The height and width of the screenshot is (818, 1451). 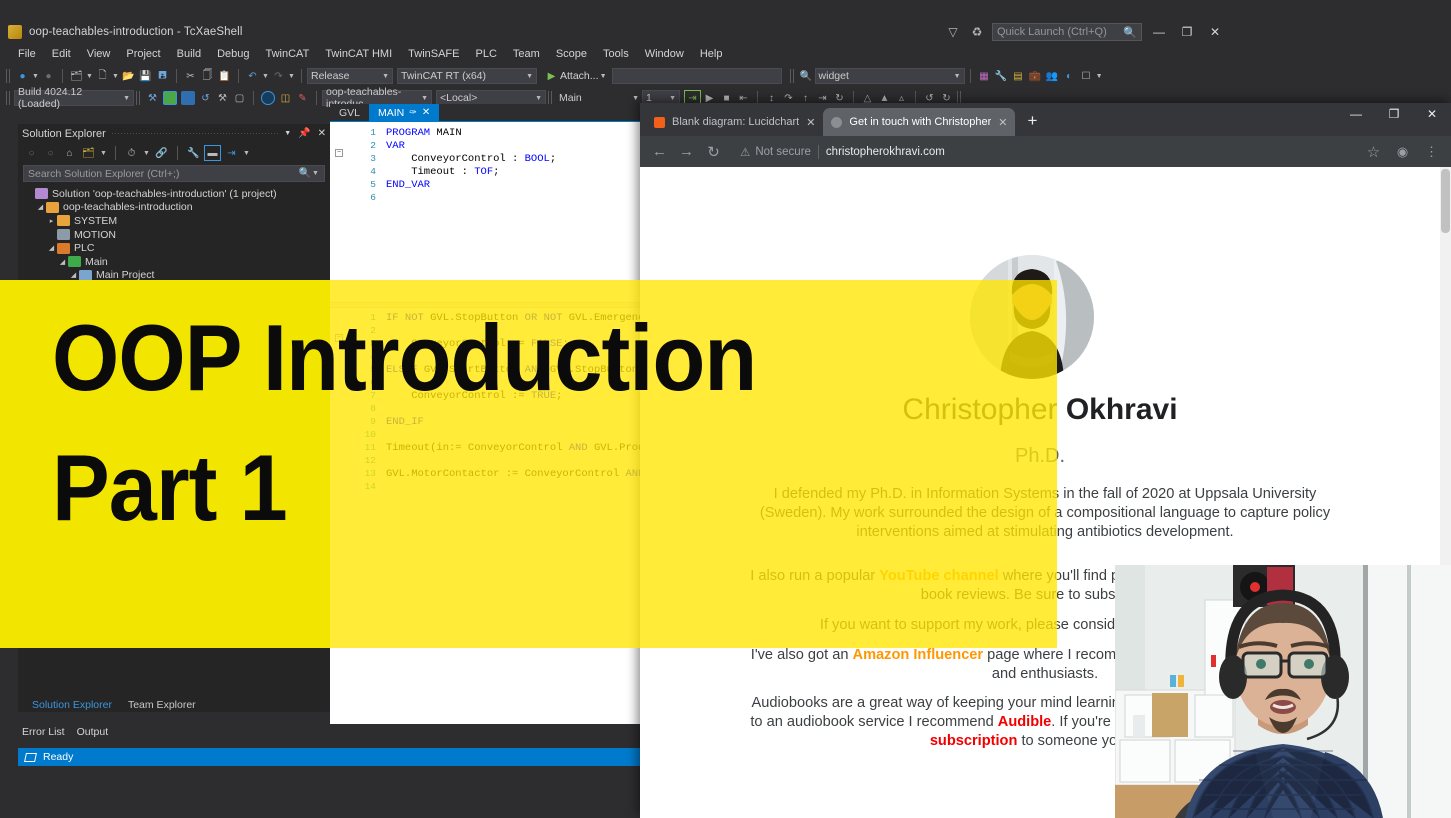 I want to click on new-tab-button: +, so click(x=1032, y=121).